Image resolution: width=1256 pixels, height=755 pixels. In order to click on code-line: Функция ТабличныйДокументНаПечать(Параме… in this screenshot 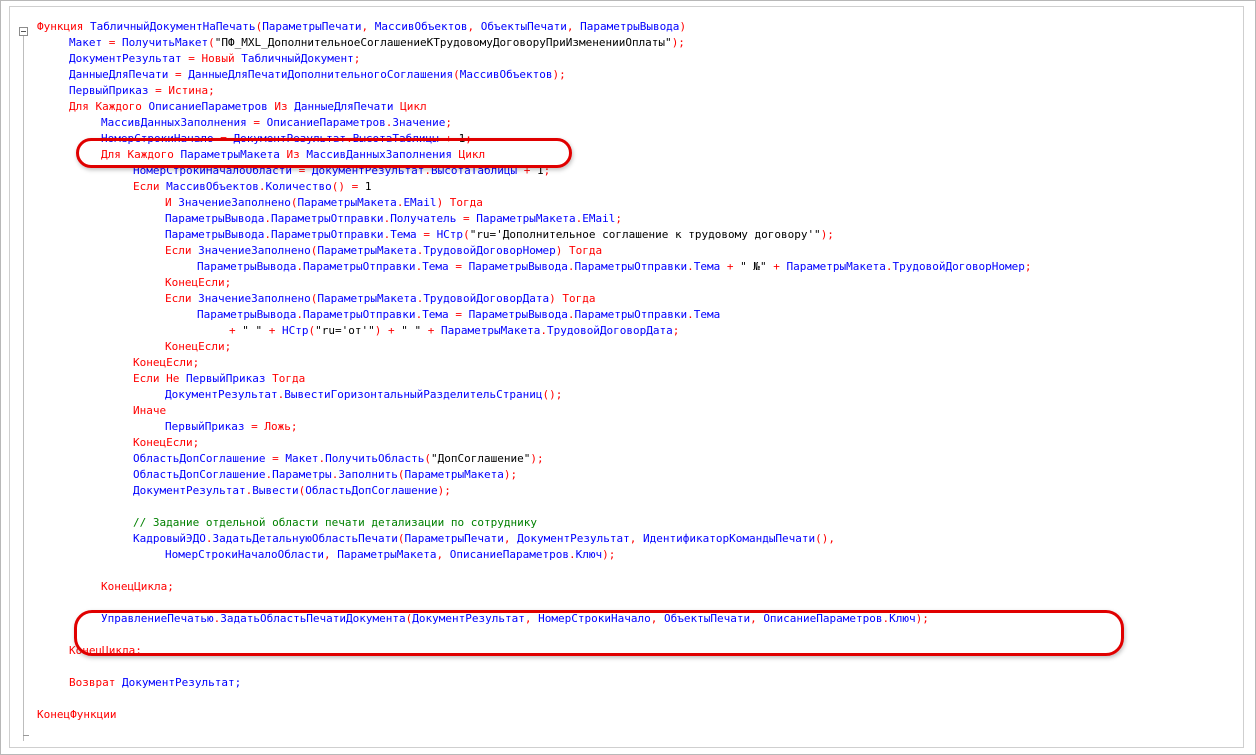, I will do `click(361, 27)`.